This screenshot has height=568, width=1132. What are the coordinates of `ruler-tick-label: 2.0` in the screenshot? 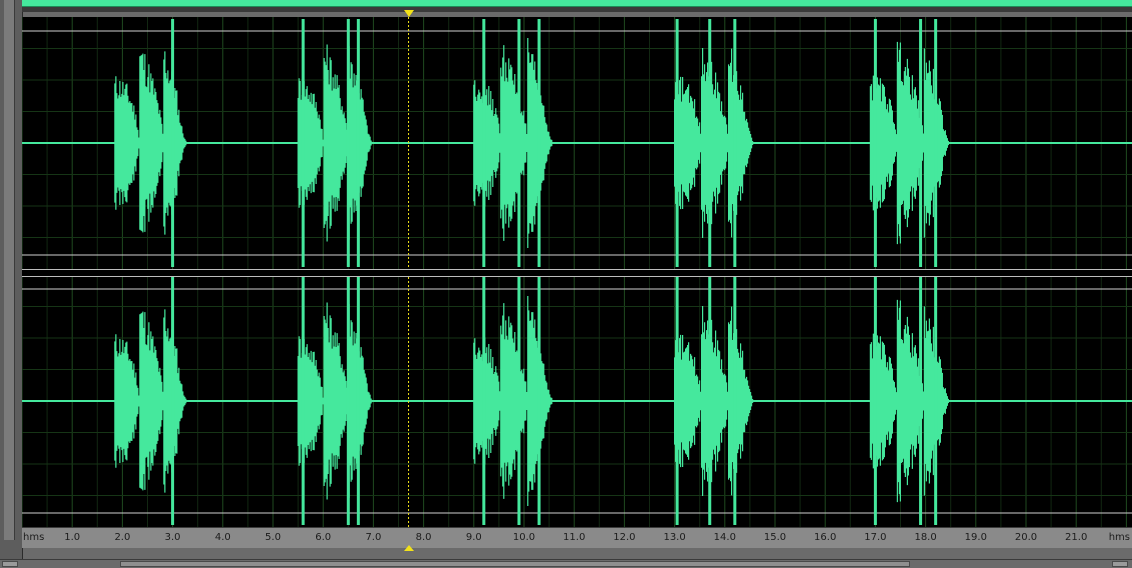 It's located at (122, 537).